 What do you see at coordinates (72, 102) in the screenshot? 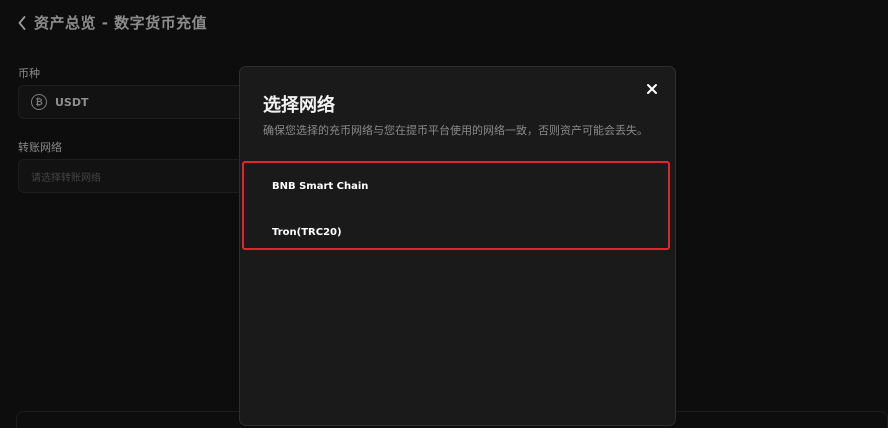
I see `coin-value: USDT` at bounding box center [72, 102].